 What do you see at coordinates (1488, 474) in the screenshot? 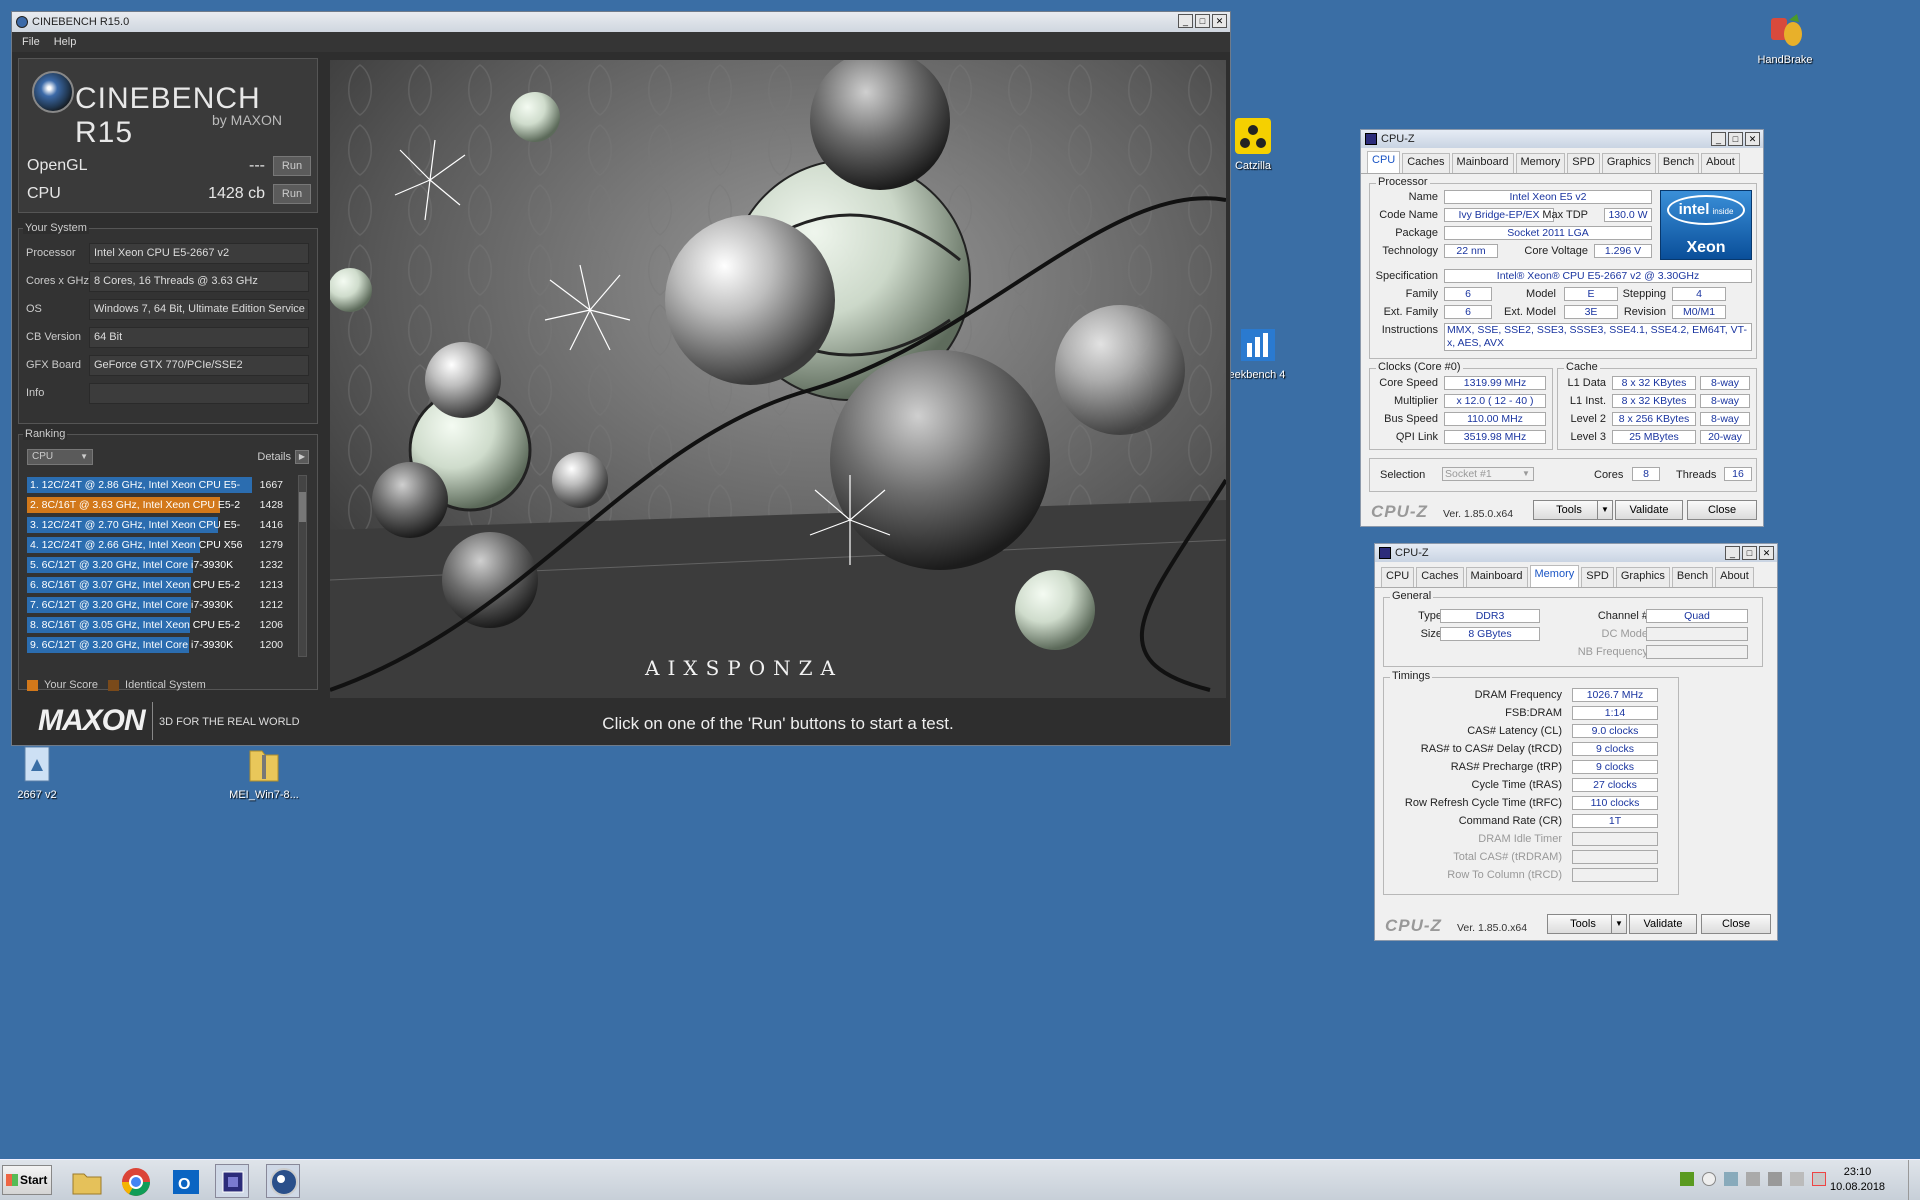
I see `selection-select: Socket #1` at bounding box center [1488, 474].